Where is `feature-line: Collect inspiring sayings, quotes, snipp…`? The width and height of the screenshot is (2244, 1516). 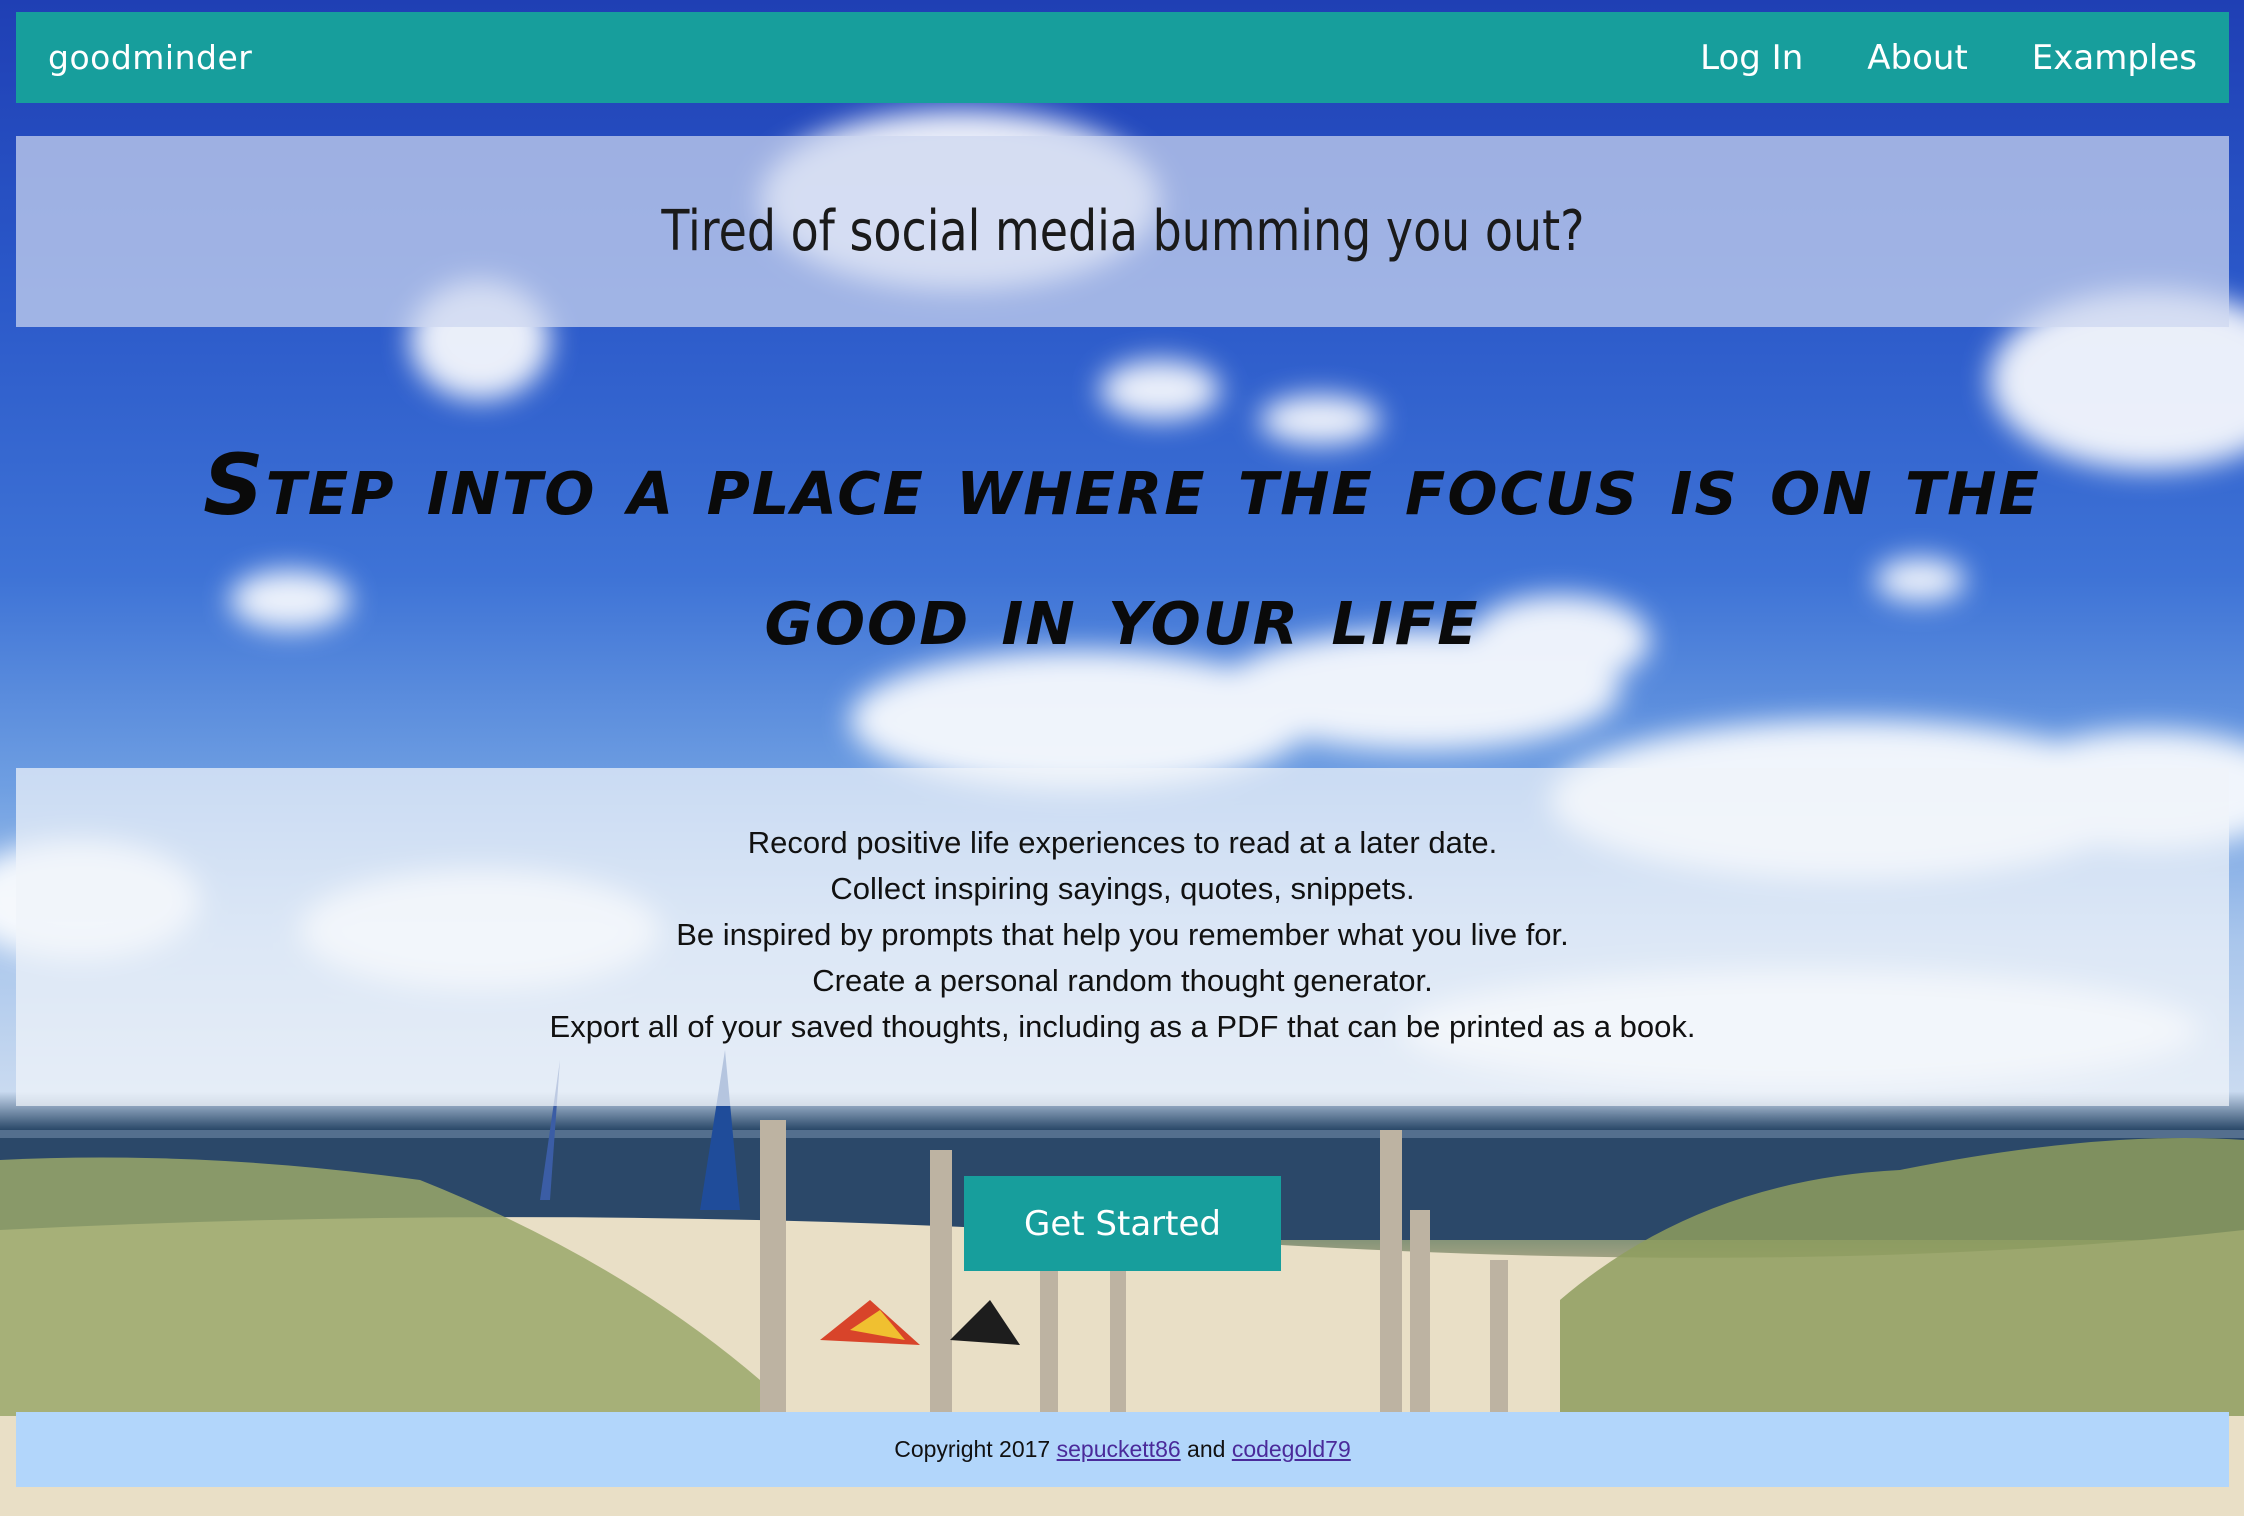
feature-line: Collect inspiring sayings, quotes, snipp… is located at coordinates (1122, 888).